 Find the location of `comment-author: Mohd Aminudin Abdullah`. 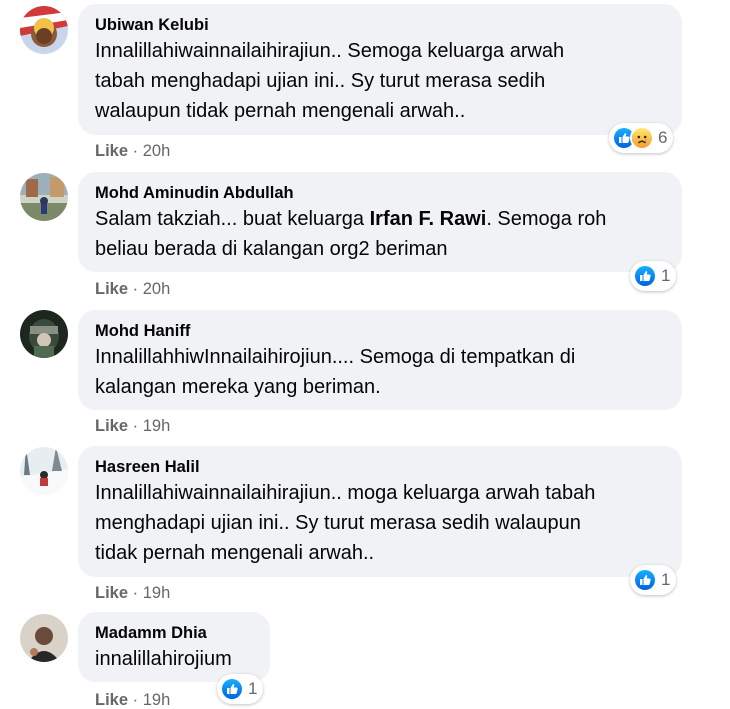

comment-author: Mohd Aminudin Abdullah is located at coordinates (380, 193).